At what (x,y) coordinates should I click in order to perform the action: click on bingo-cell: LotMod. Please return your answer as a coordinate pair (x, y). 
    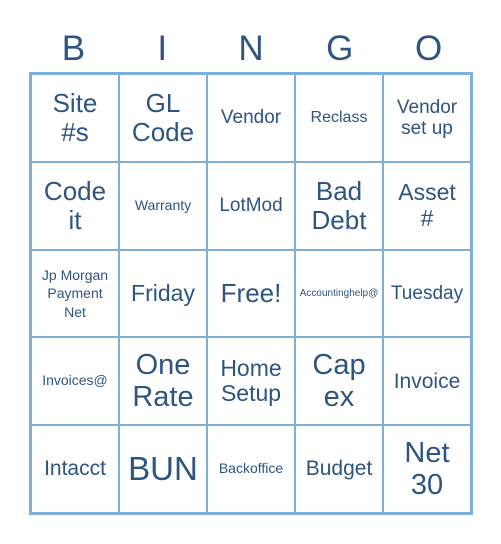
    Looking at the image, I should click on (251, 205).